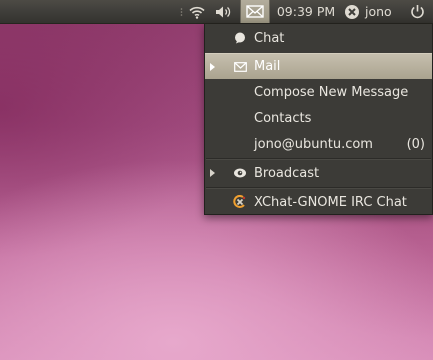  Describe the element at coordinates (240, 38) in the screenshot. I see `chat-bubble-icon` at that location.